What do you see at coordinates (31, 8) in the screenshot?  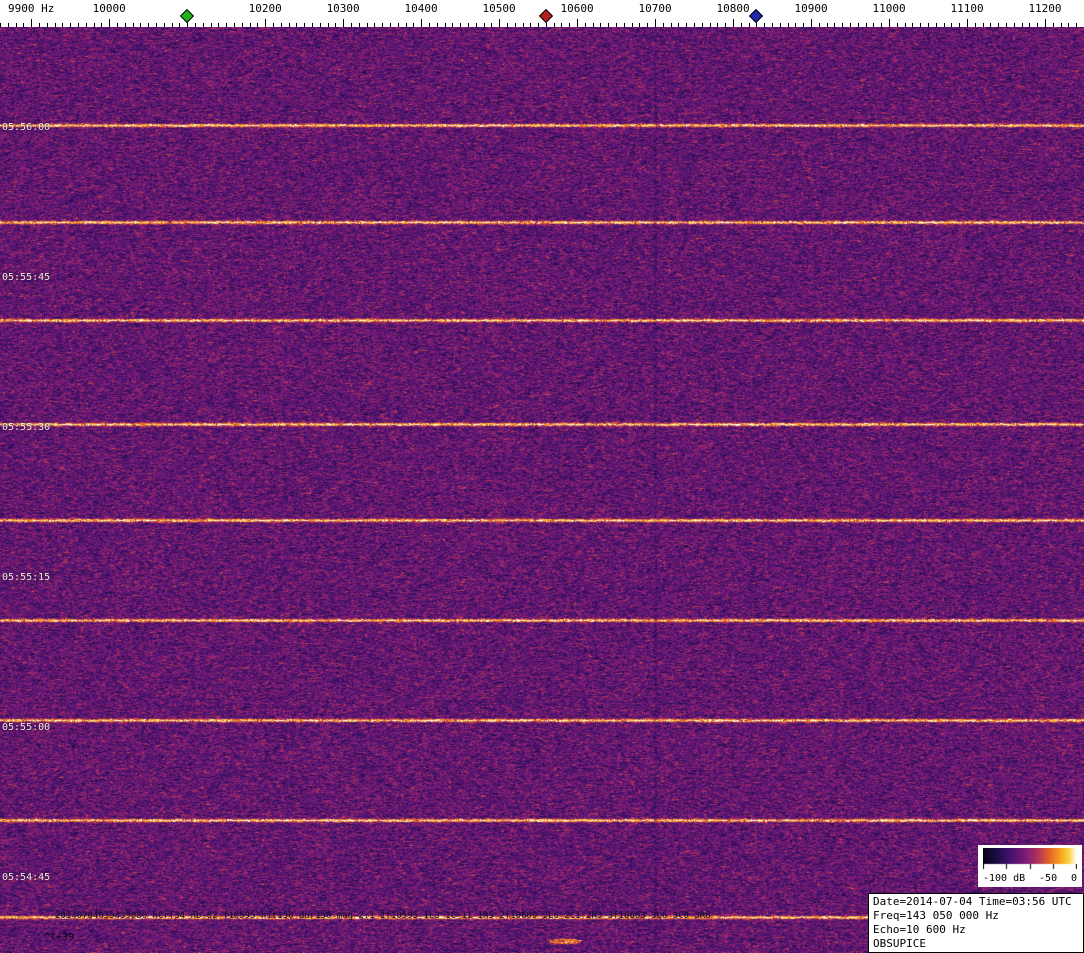 I see `freq-tick-label: 9900 Hz` at bounding box center [31, 8].